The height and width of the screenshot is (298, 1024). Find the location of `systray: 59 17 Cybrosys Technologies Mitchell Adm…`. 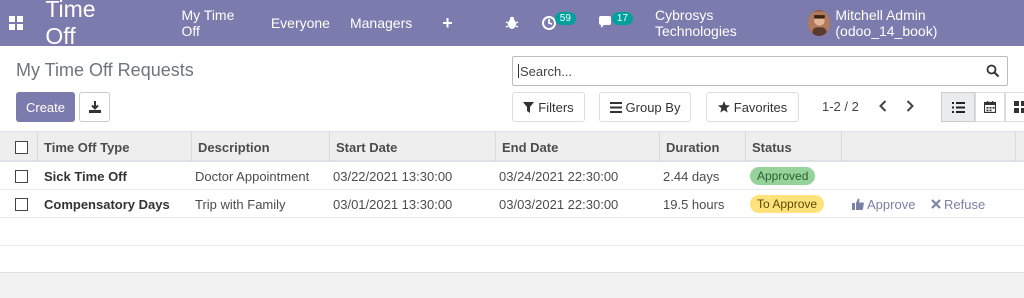

systray: 59 17 Cybrosys Technologies Mitchell Adm… is located at coordinates (764, 23).